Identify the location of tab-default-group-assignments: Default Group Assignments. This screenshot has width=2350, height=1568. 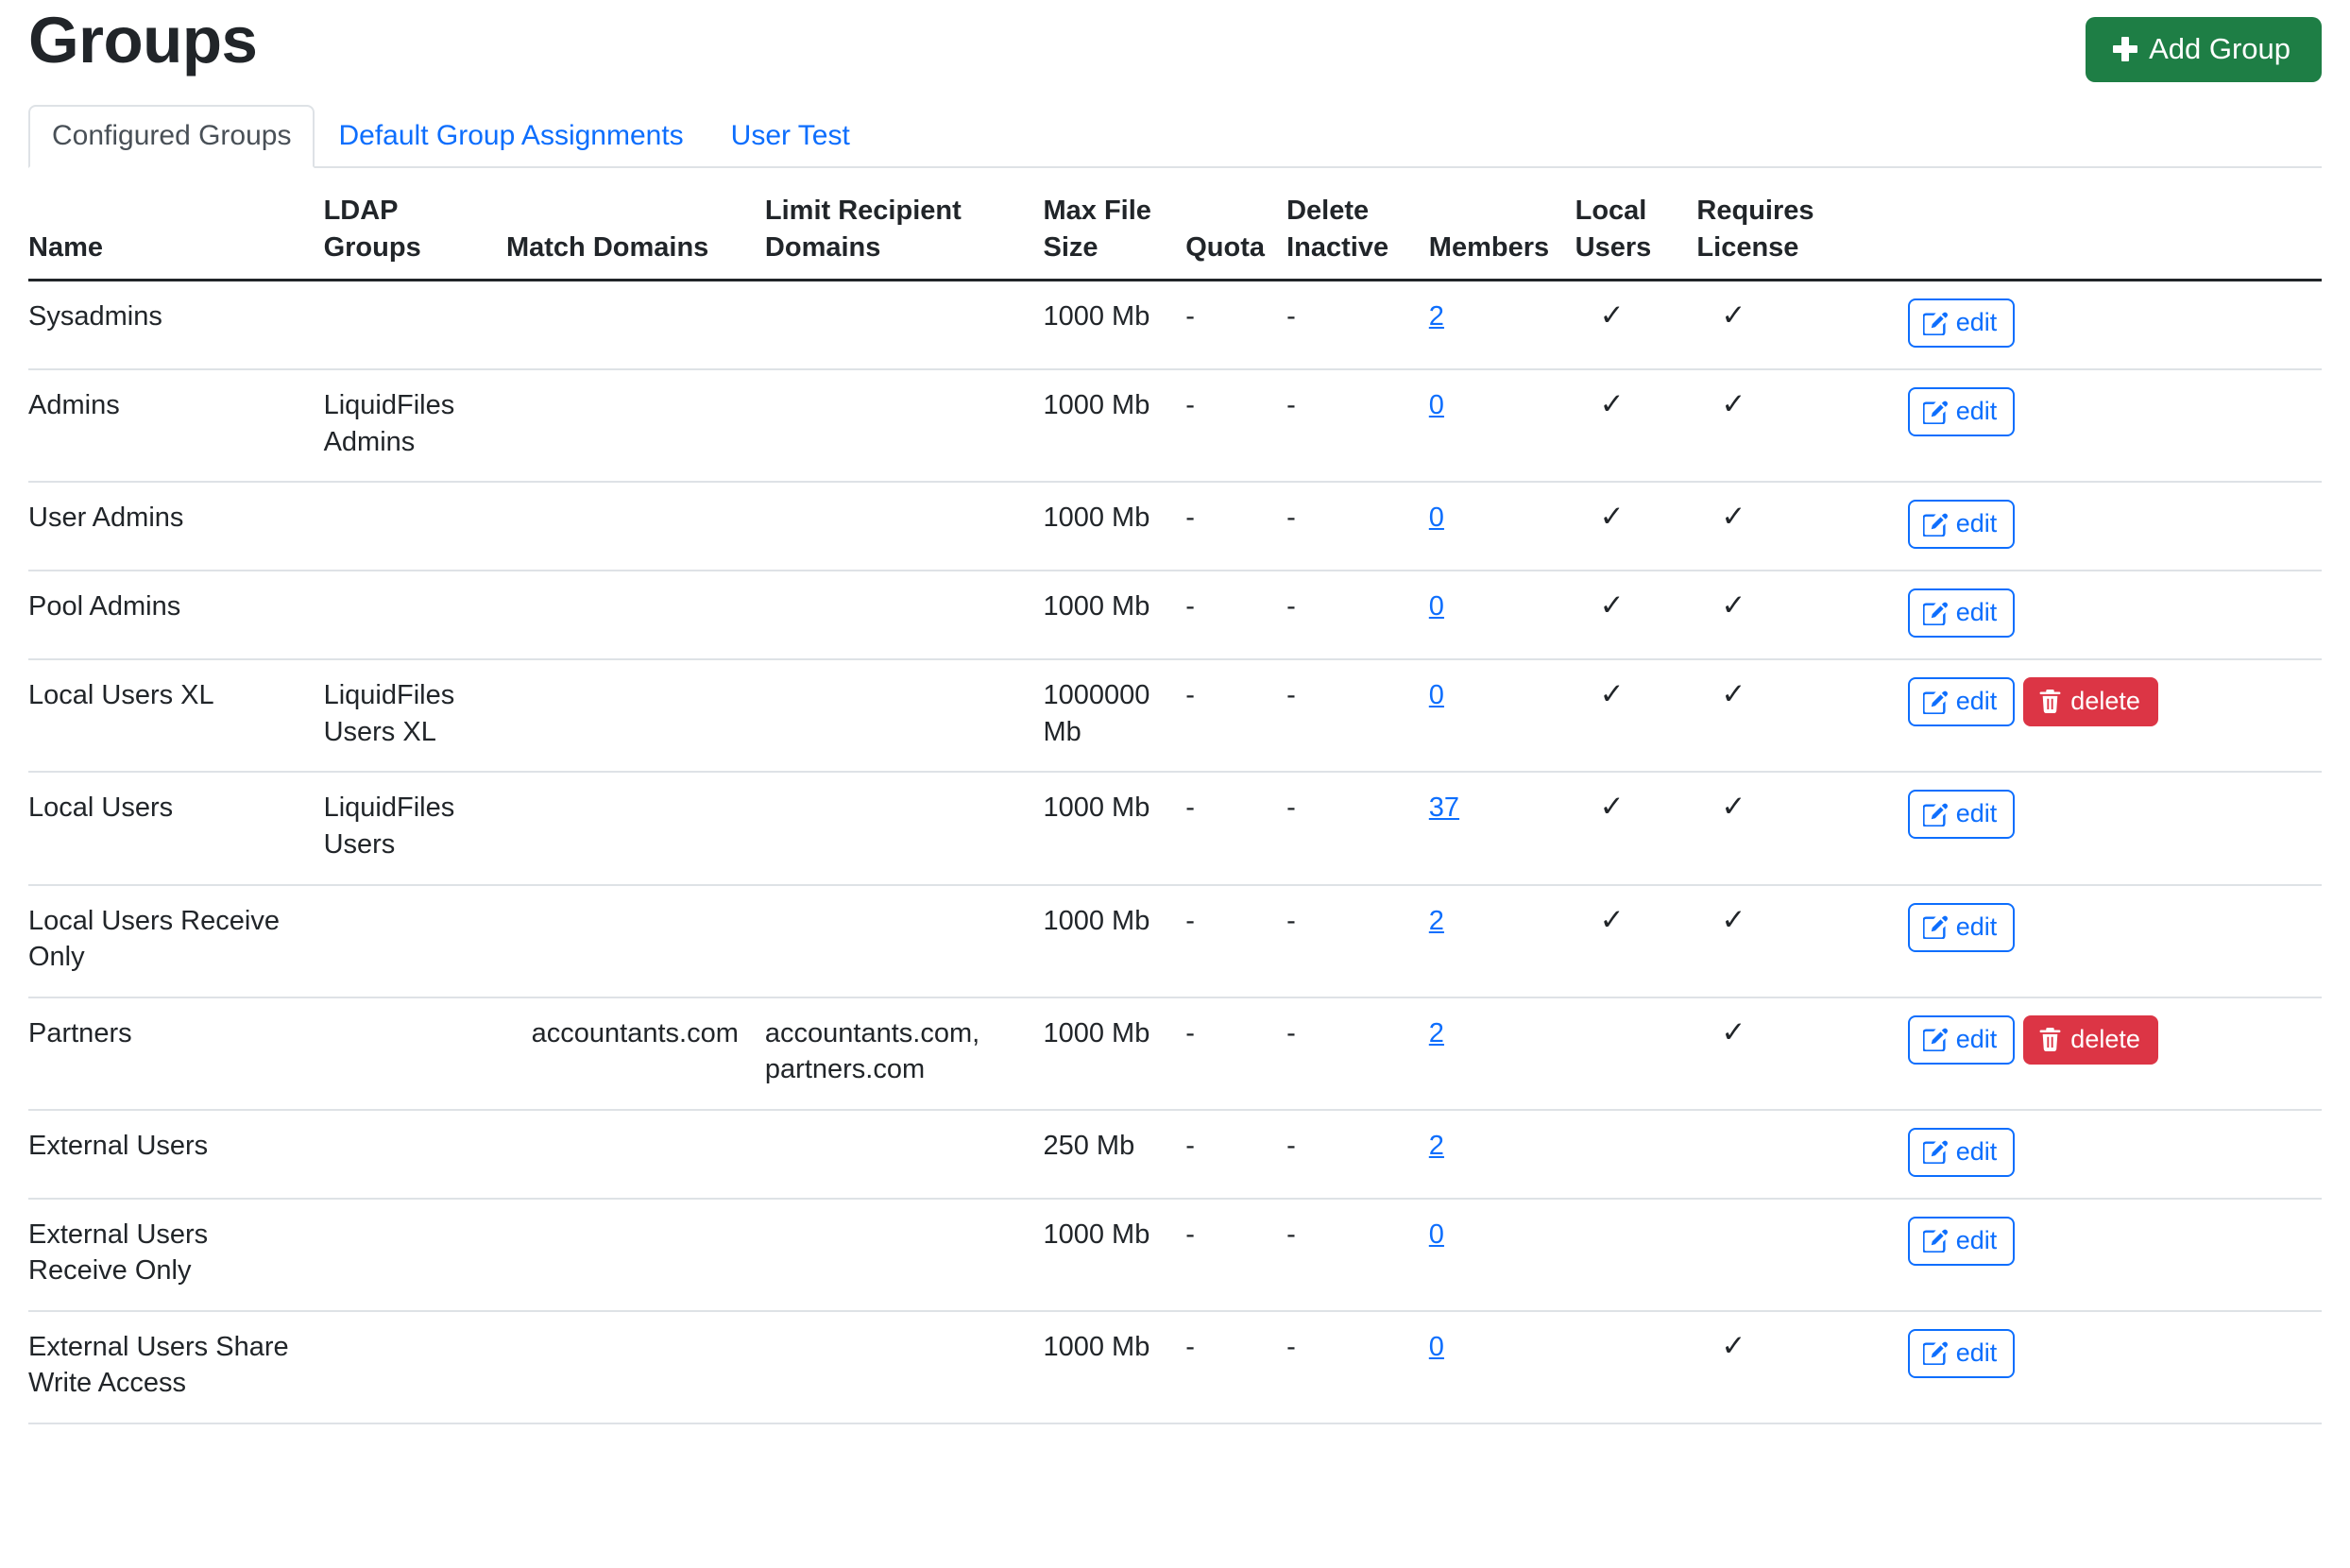
(511, 135).